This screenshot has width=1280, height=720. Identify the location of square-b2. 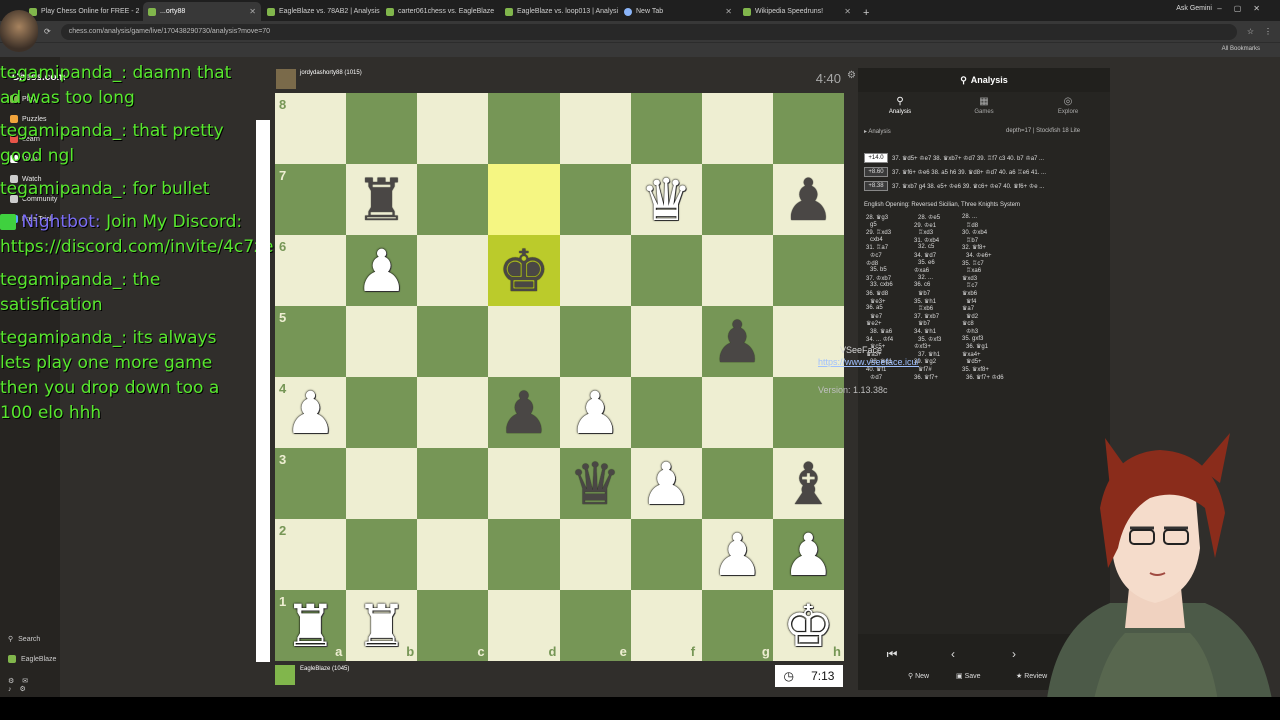
(382, 554).